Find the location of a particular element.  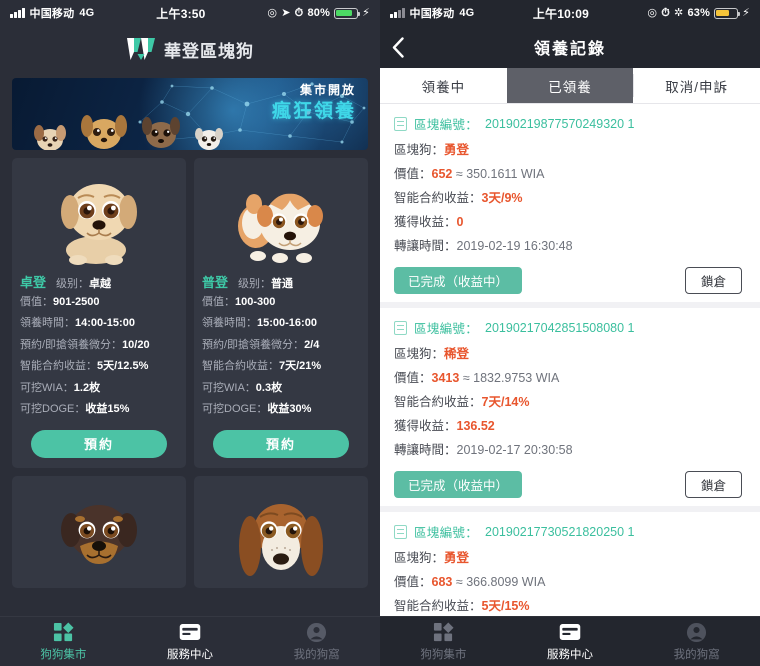

banner-line-2: 瘋狂領養 is located at coordinates (313, 111).